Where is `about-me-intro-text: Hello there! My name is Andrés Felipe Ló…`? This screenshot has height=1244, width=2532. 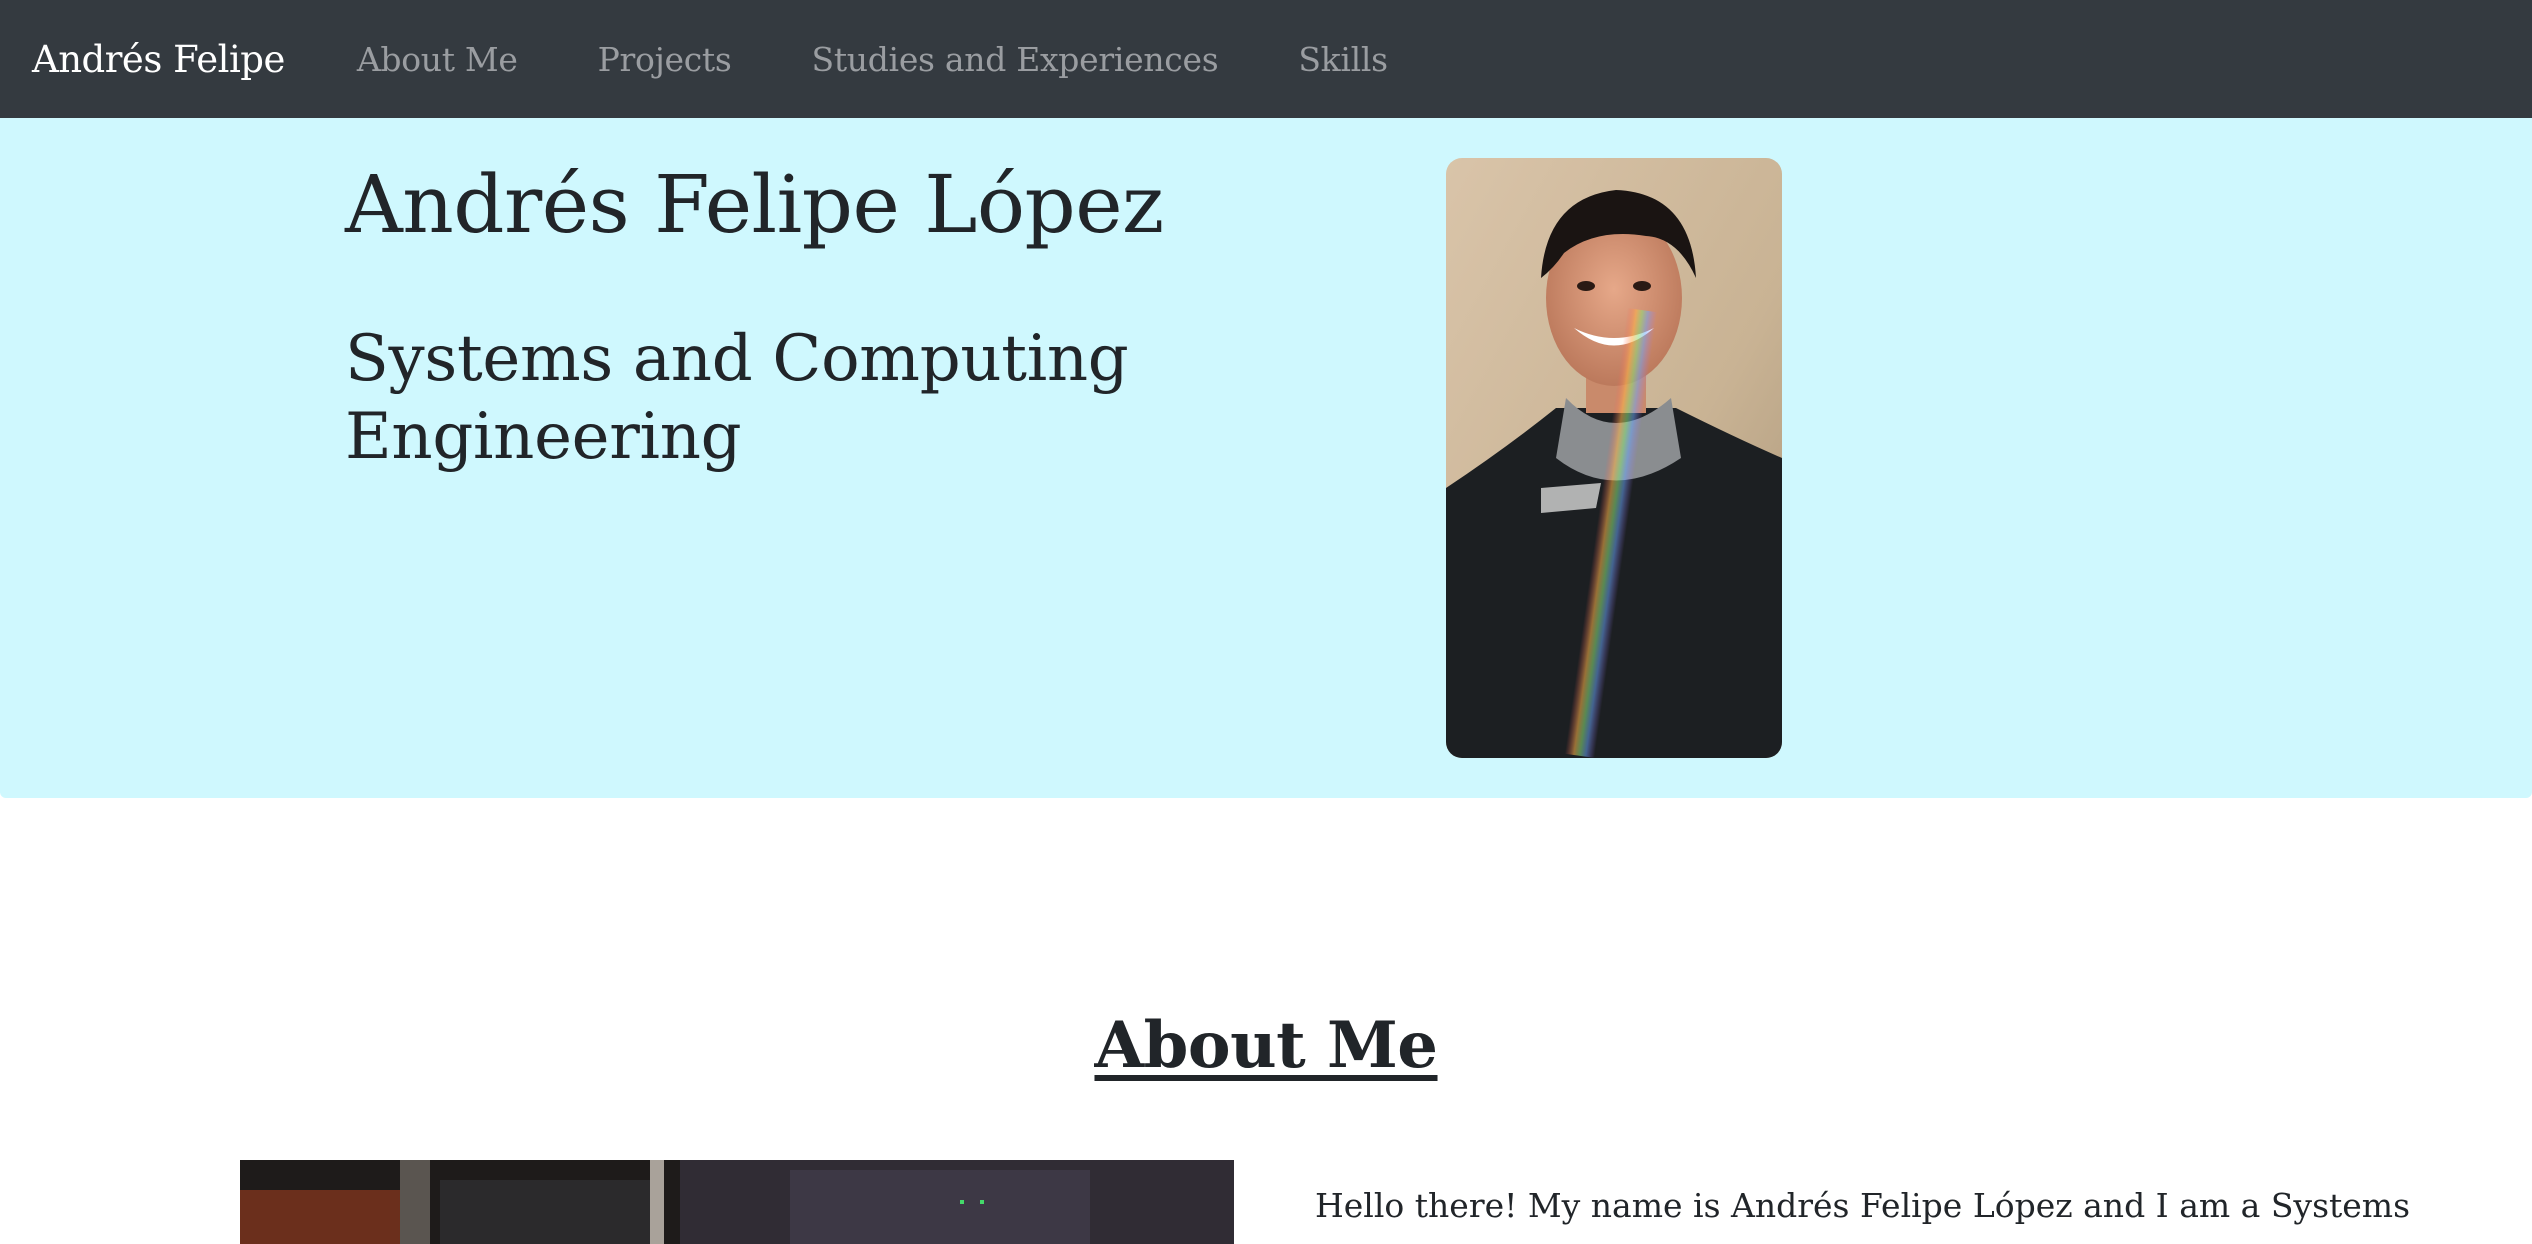 about-me-intro-text: Hello there! My name is Andrés Felipe Ló… is located at coordinates (1865, 1205).